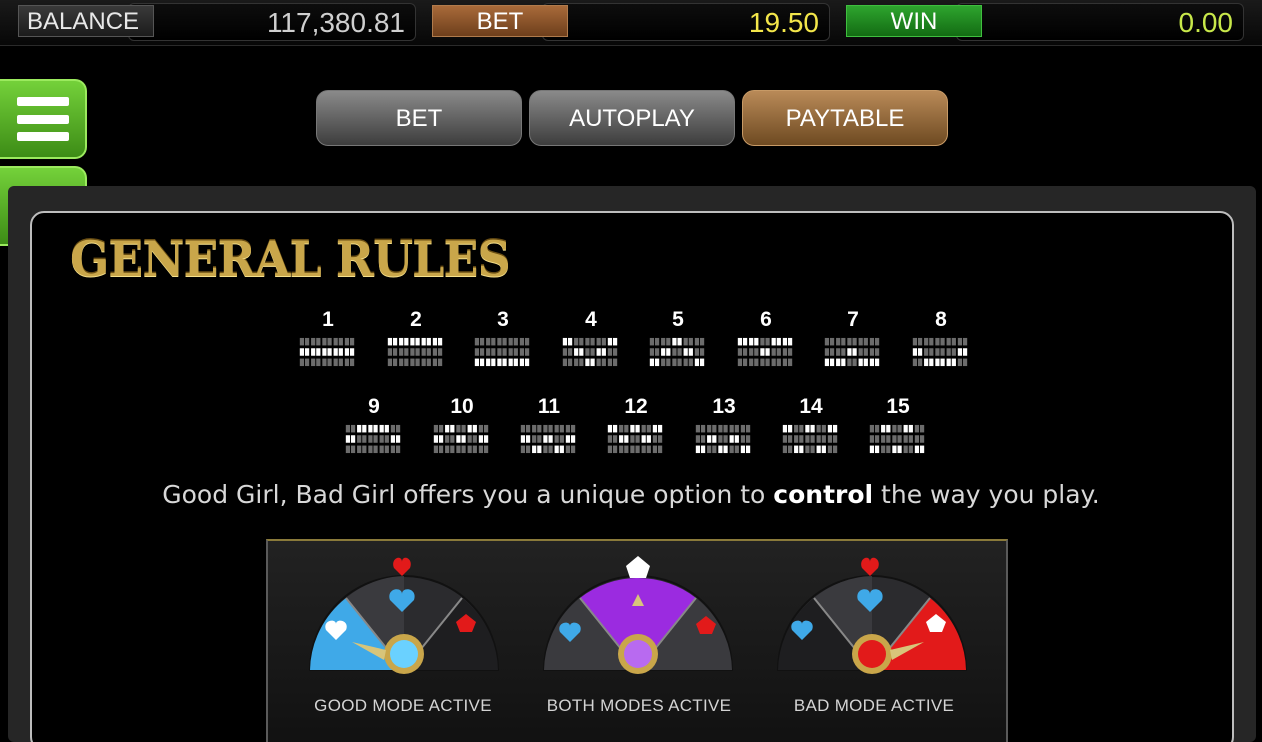 The width and height of the screenshot is (1262, 742). Describe the element at coordinates (1100, 22) in the screenshot. I see `win-value: 0.00` at that location.